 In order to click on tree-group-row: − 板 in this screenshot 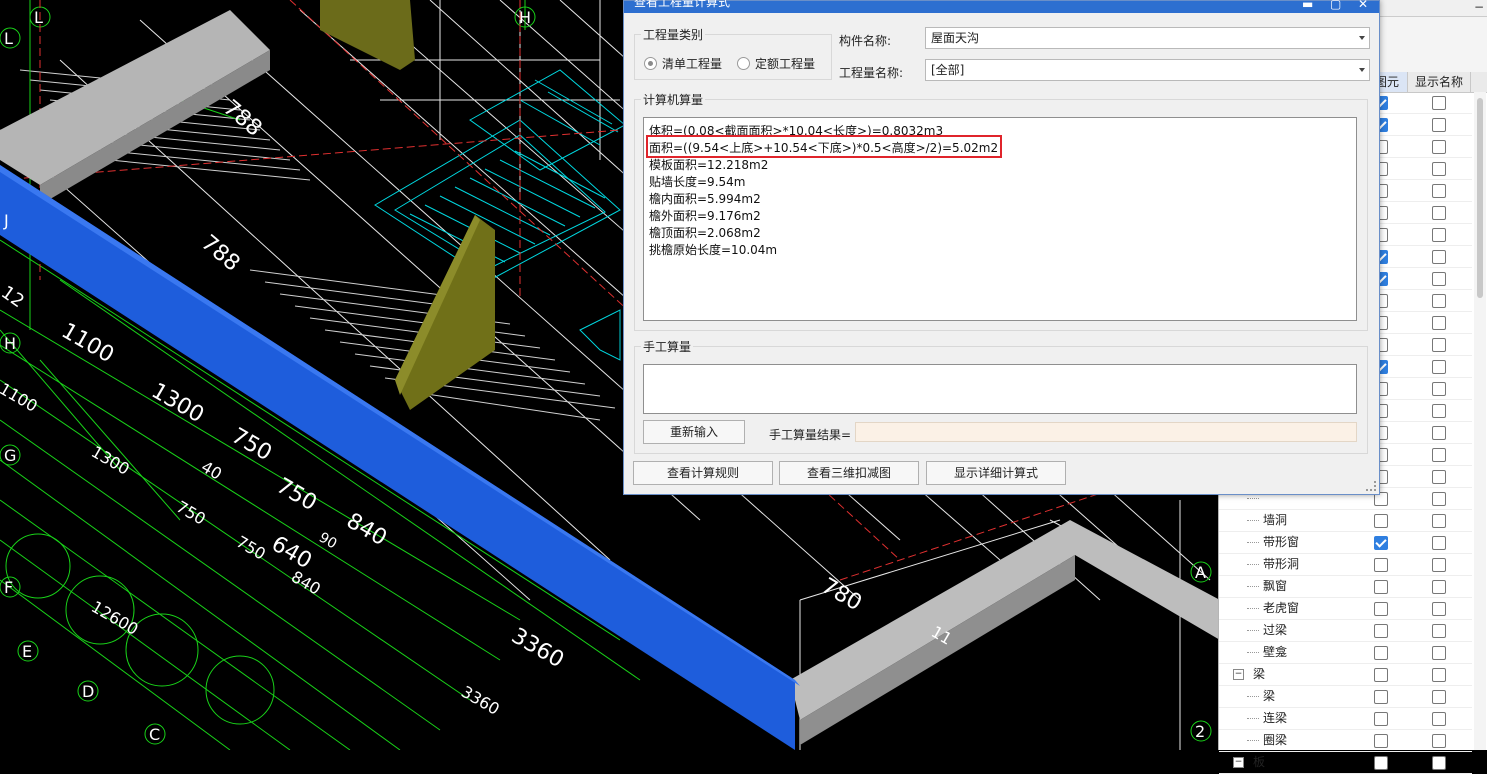, I will do `click(1345, 763)`.